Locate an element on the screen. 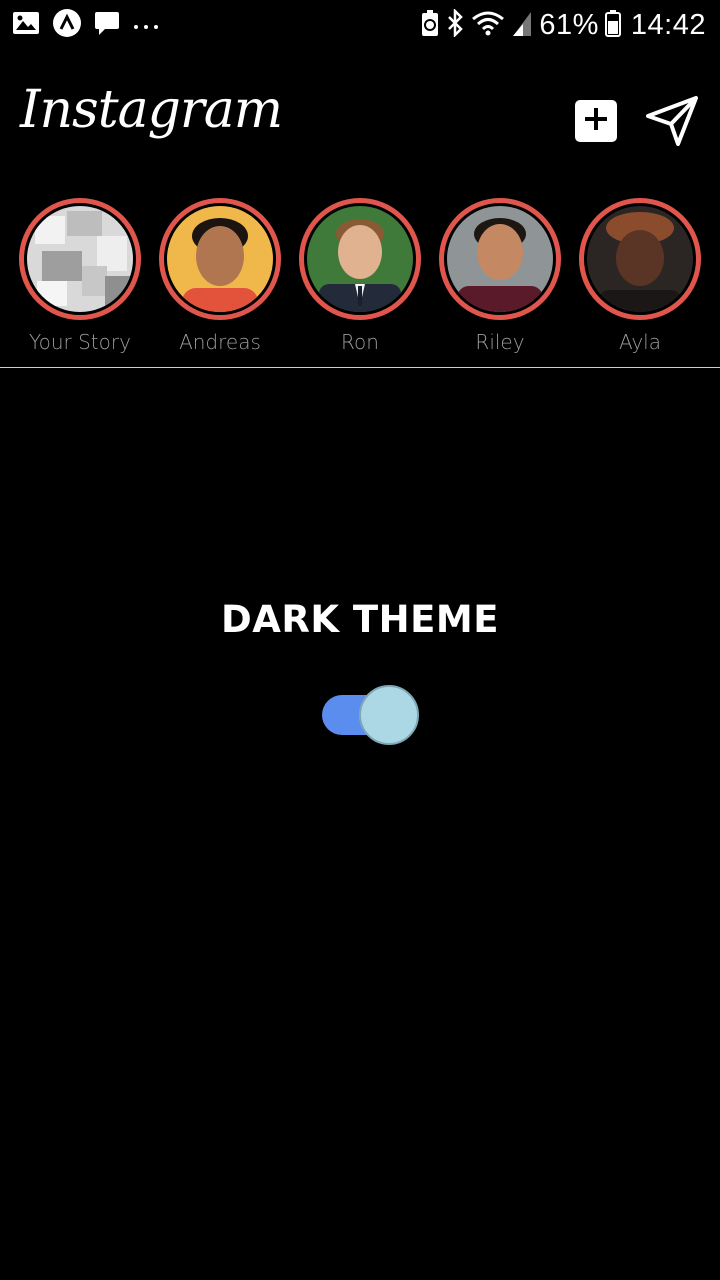  image-icon is located at coordinates (26, 25).